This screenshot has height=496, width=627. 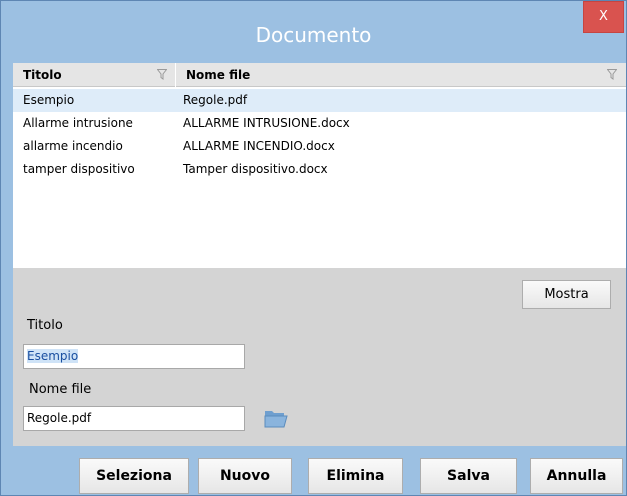 I want to click on titolo-input-value: Esempio, so click(x=53, y=356).